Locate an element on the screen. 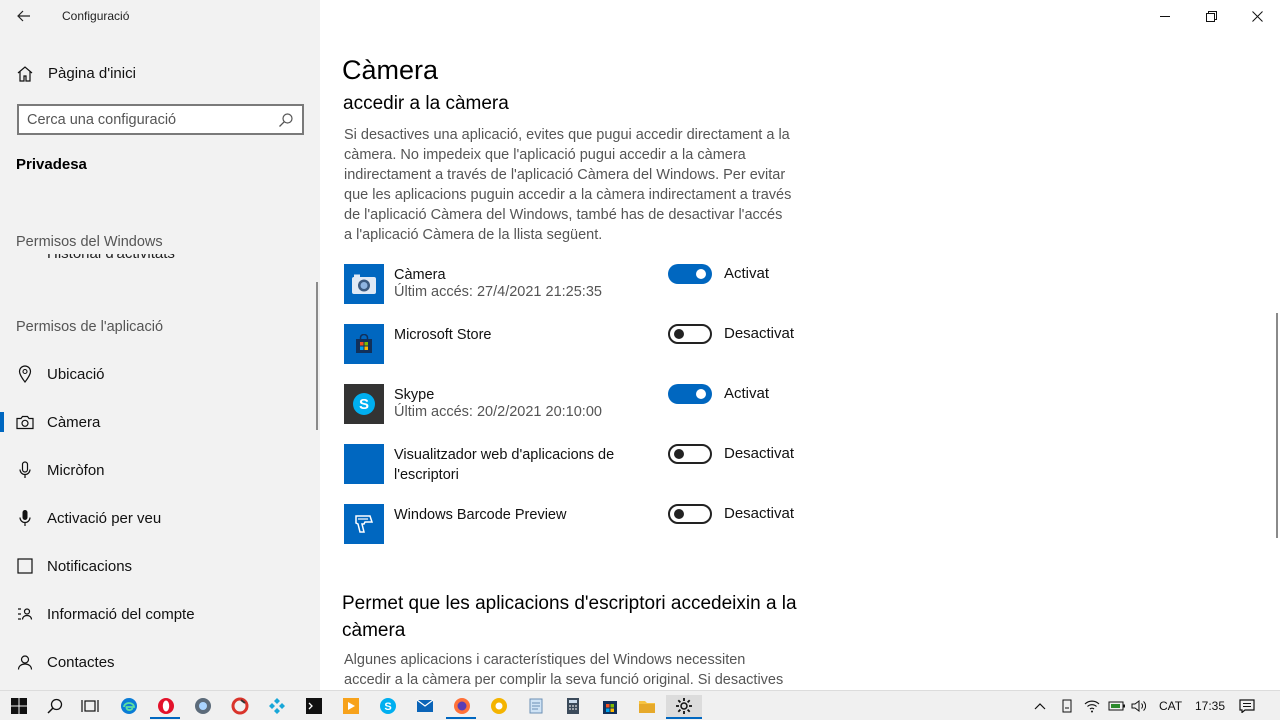 This screenshot has height=721, width=1280. microsoft-store-toggle is located at coordinates (690, 334).